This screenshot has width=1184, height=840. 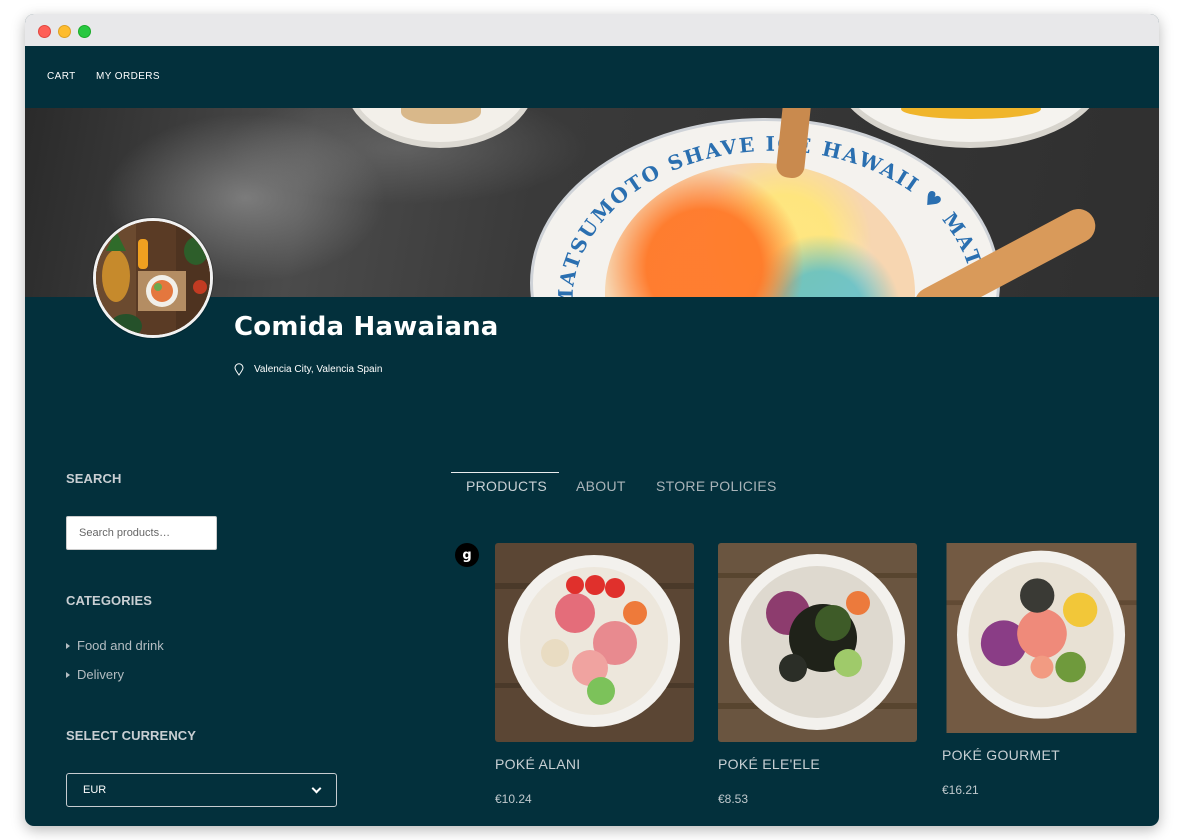 I want to click on map-pin-icon, so click(x=239, y=369).